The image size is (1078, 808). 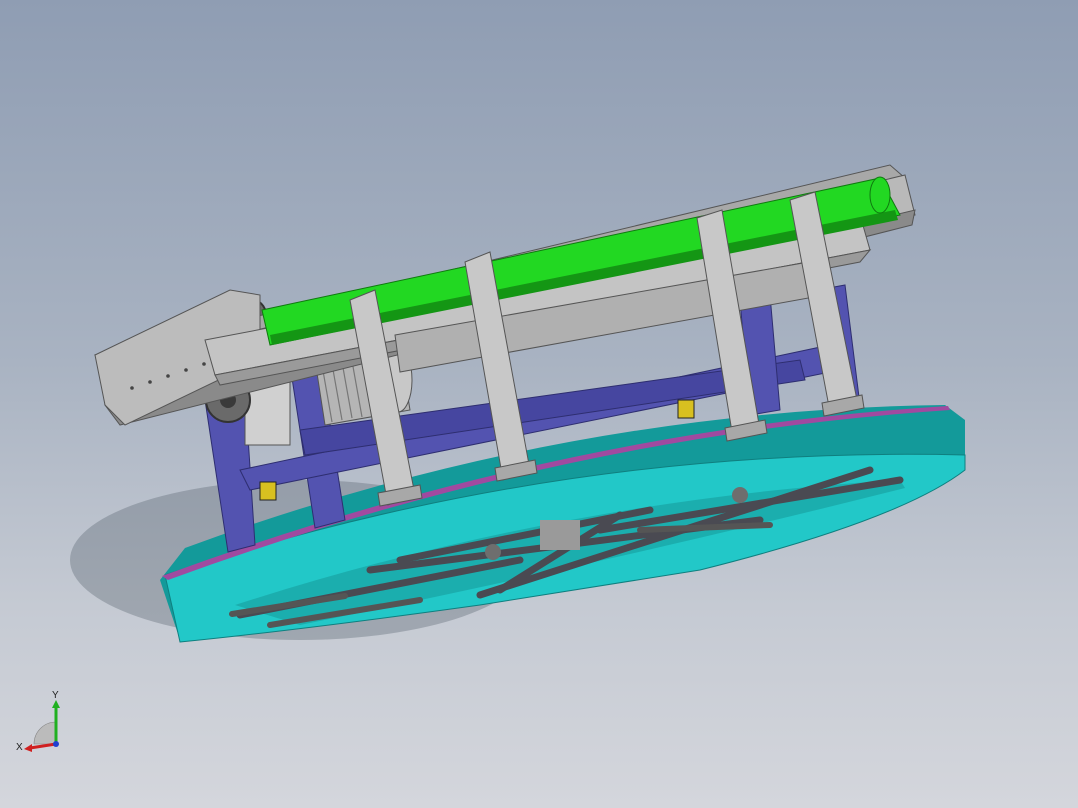 I want to click on y-axis-head, so click(x=56, y=704).